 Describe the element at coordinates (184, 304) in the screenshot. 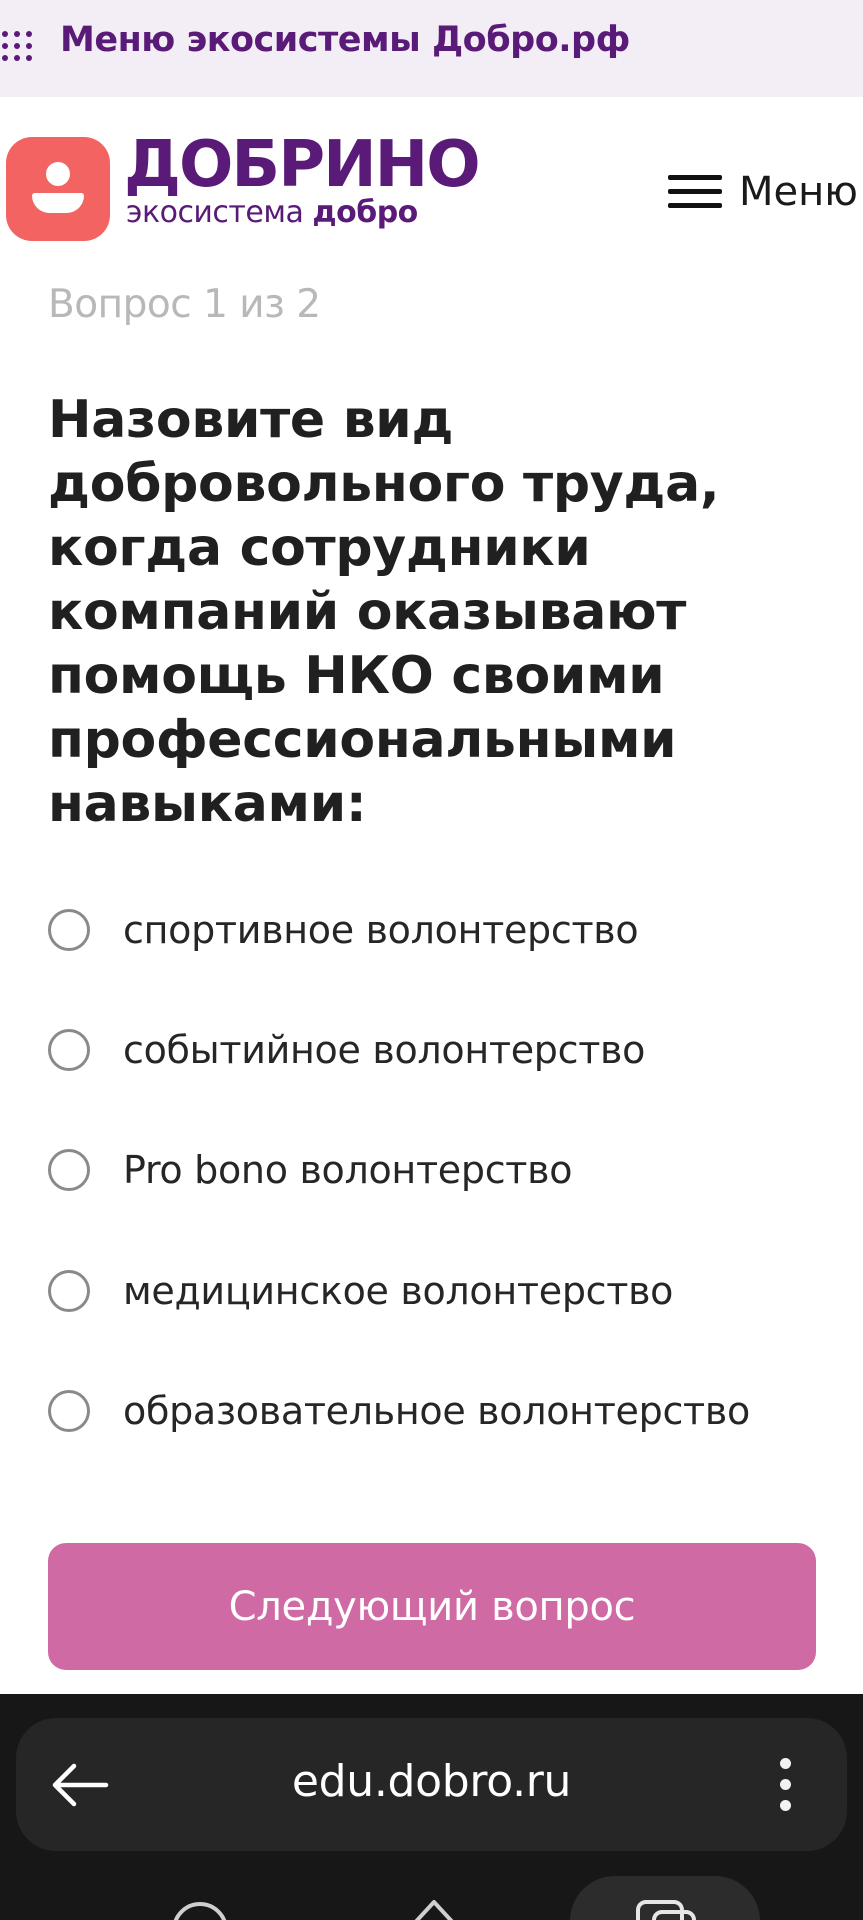

I see `question-counter: Вопрос 1 из 2` at that location.